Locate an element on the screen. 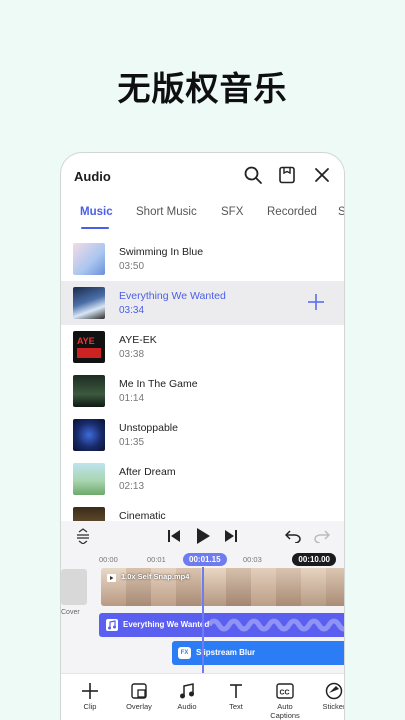 The height and width of the screenshot is (720, 405). track-duration: 03:34 is located at coordinates (132, 310).